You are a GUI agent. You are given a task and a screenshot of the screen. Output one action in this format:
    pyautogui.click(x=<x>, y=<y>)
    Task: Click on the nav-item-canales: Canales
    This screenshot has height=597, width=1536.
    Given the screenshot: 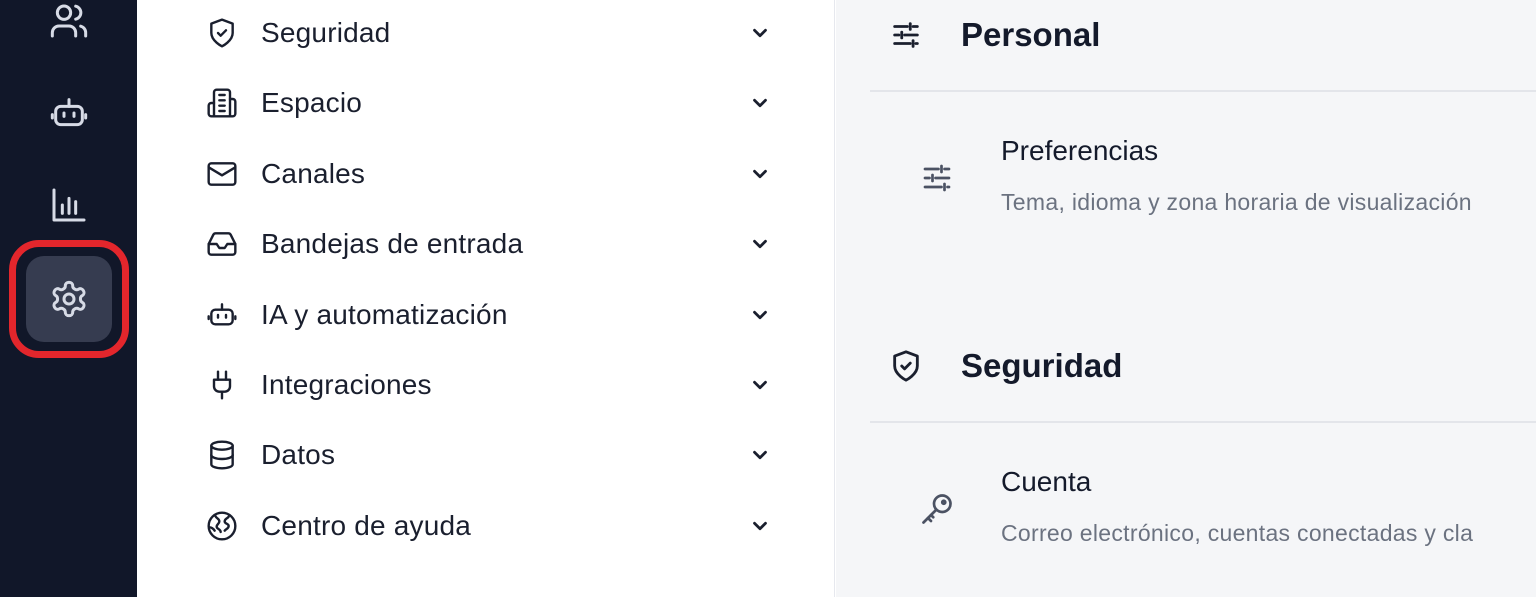 What is the action you would take?
    pyautogui.click(x=486, y=174)
    